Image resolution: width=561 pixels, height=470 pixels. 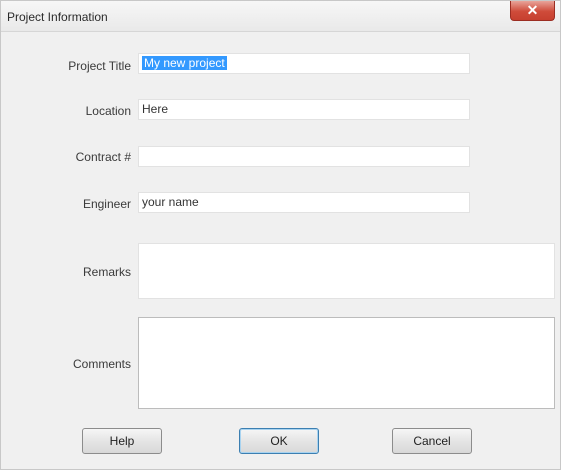 What do you see at coordinates (106, 204) in the screenshot?
I see `engineer-label: Engineer` at bounding box center [106, 204].